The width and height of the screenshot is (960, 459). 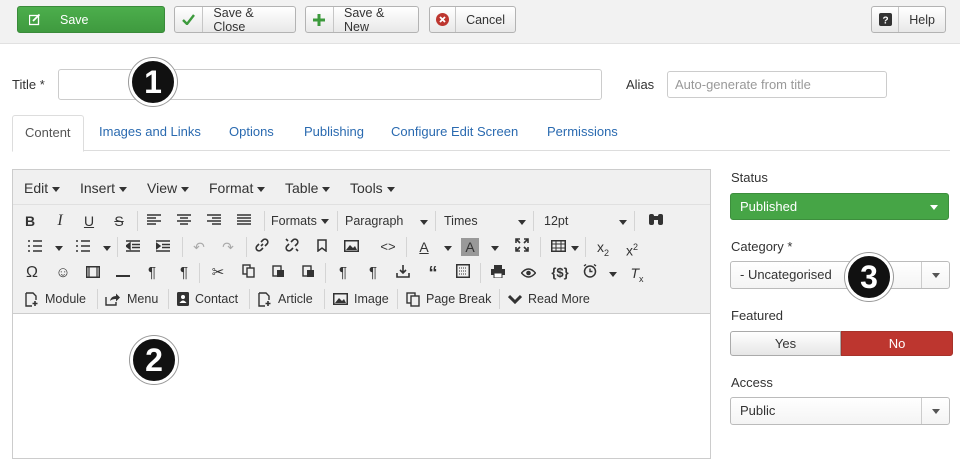 I want to click on insert-page-break-button: Page Break, so click(x=448, y=299).